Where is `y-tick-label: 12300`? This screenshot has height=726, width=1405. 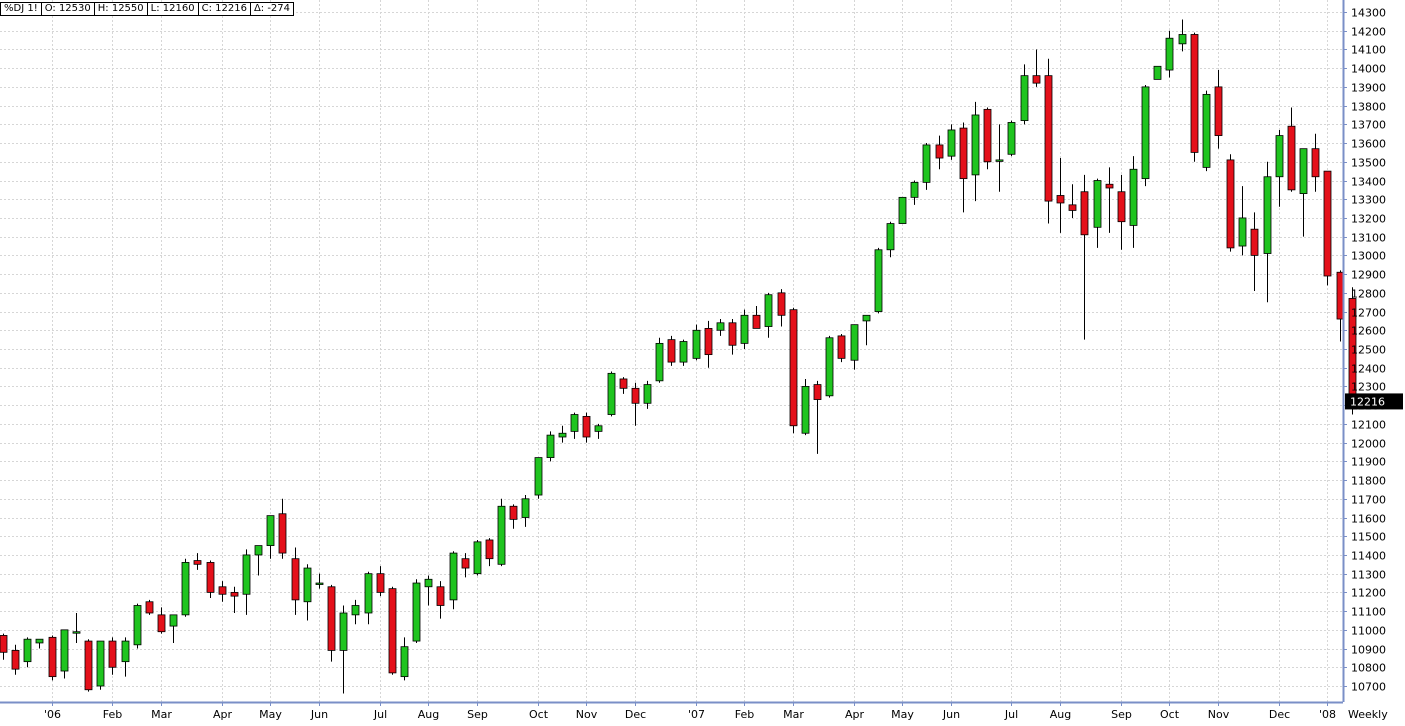
y-tick-label: 12300 is located at coordinates (1368, 387).